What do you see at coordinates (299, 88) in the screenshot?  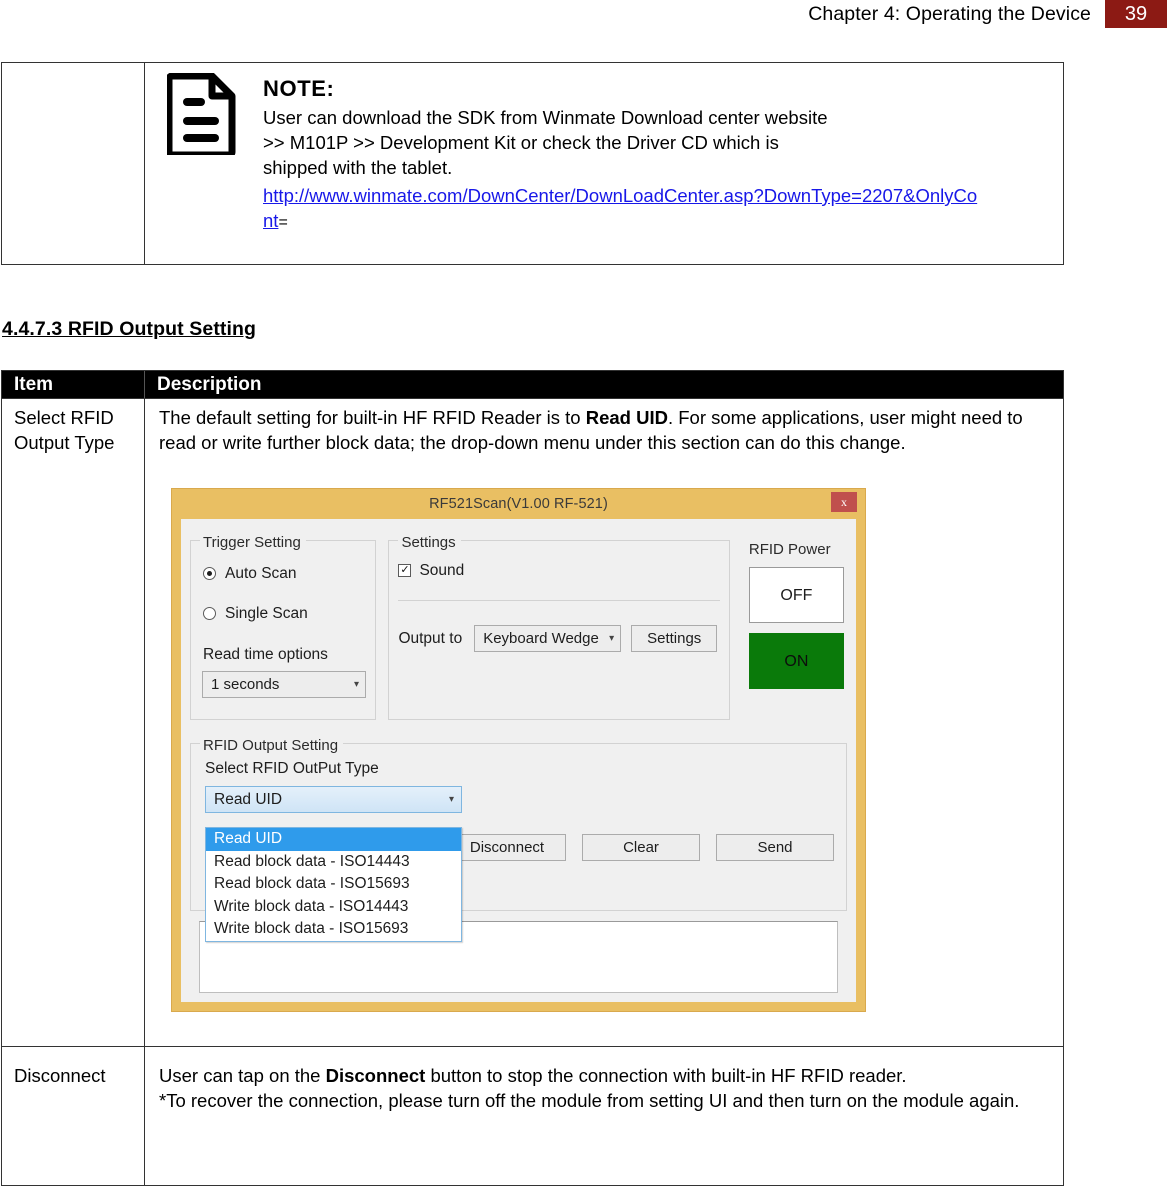 I see `note-label: NOTE:` at bounding box center [299, 88].